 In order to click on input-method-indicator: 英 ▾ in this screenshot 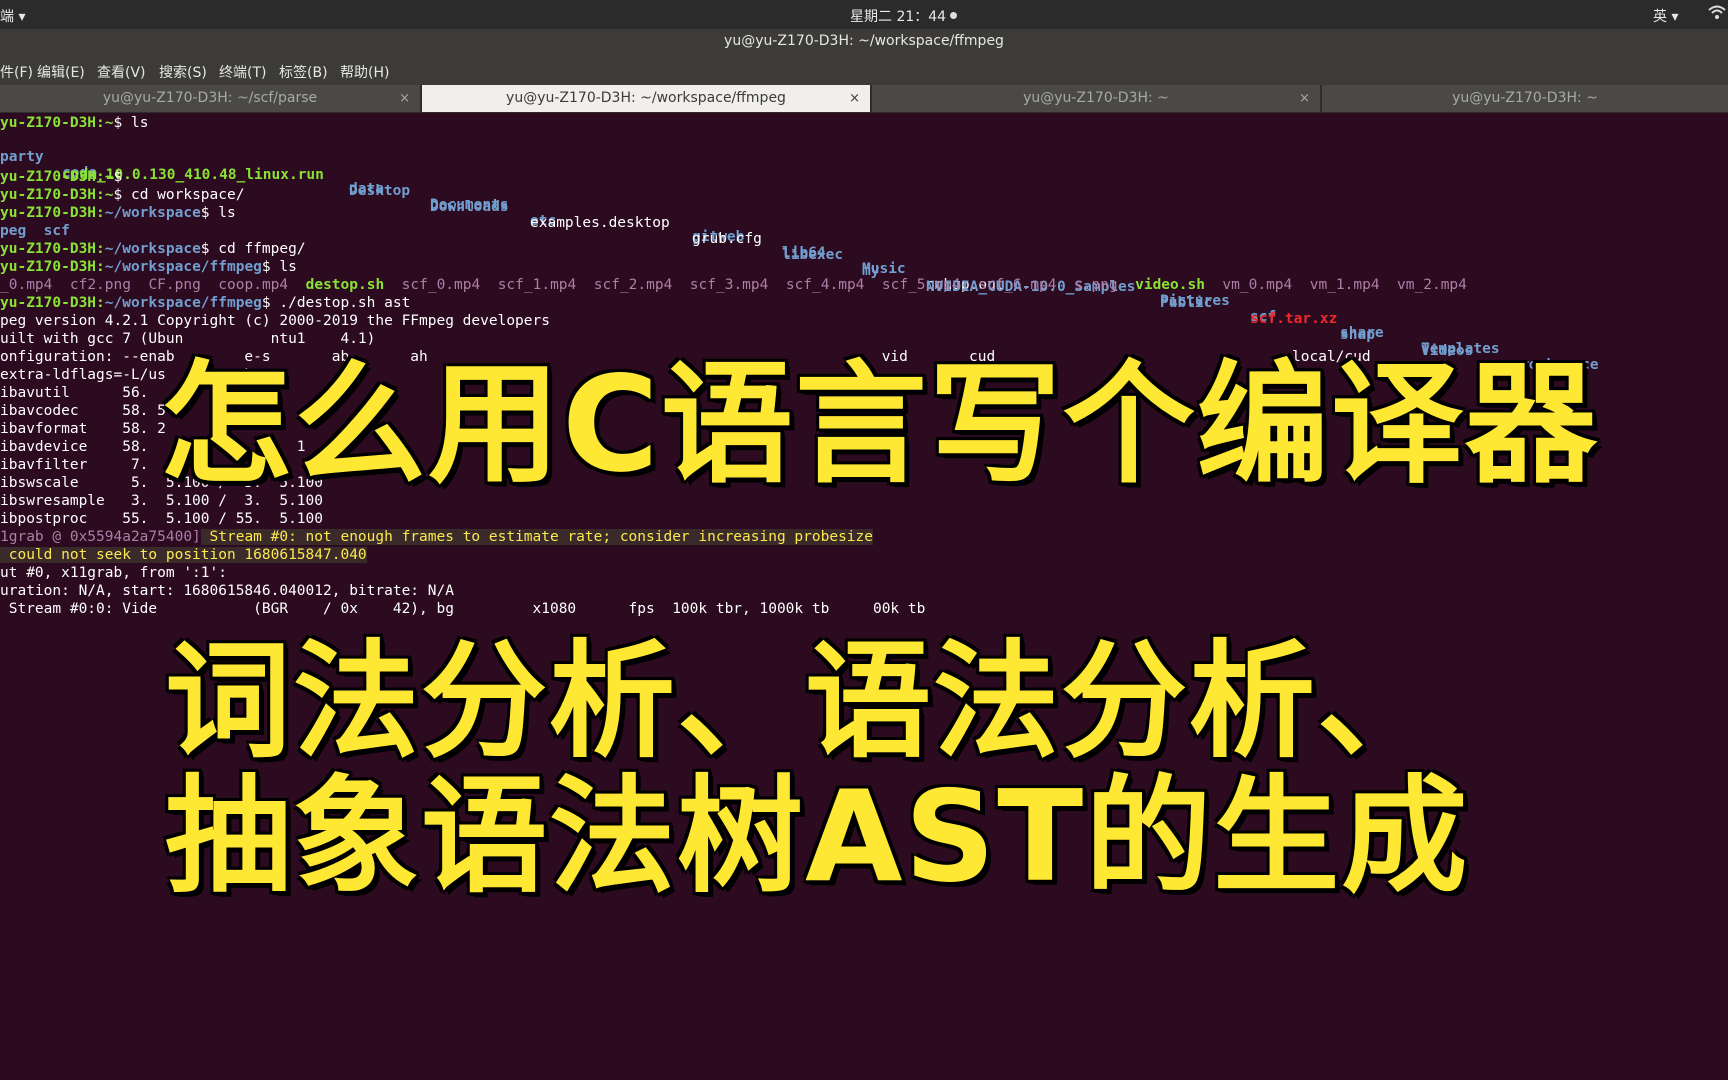, I will do `click(1665, 16)`.